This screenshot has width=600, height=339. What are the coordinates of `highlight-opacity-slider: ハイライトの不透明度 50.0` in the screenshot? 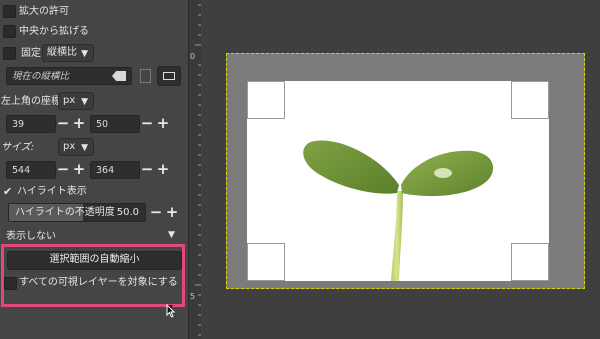 It's located at (77, 212).